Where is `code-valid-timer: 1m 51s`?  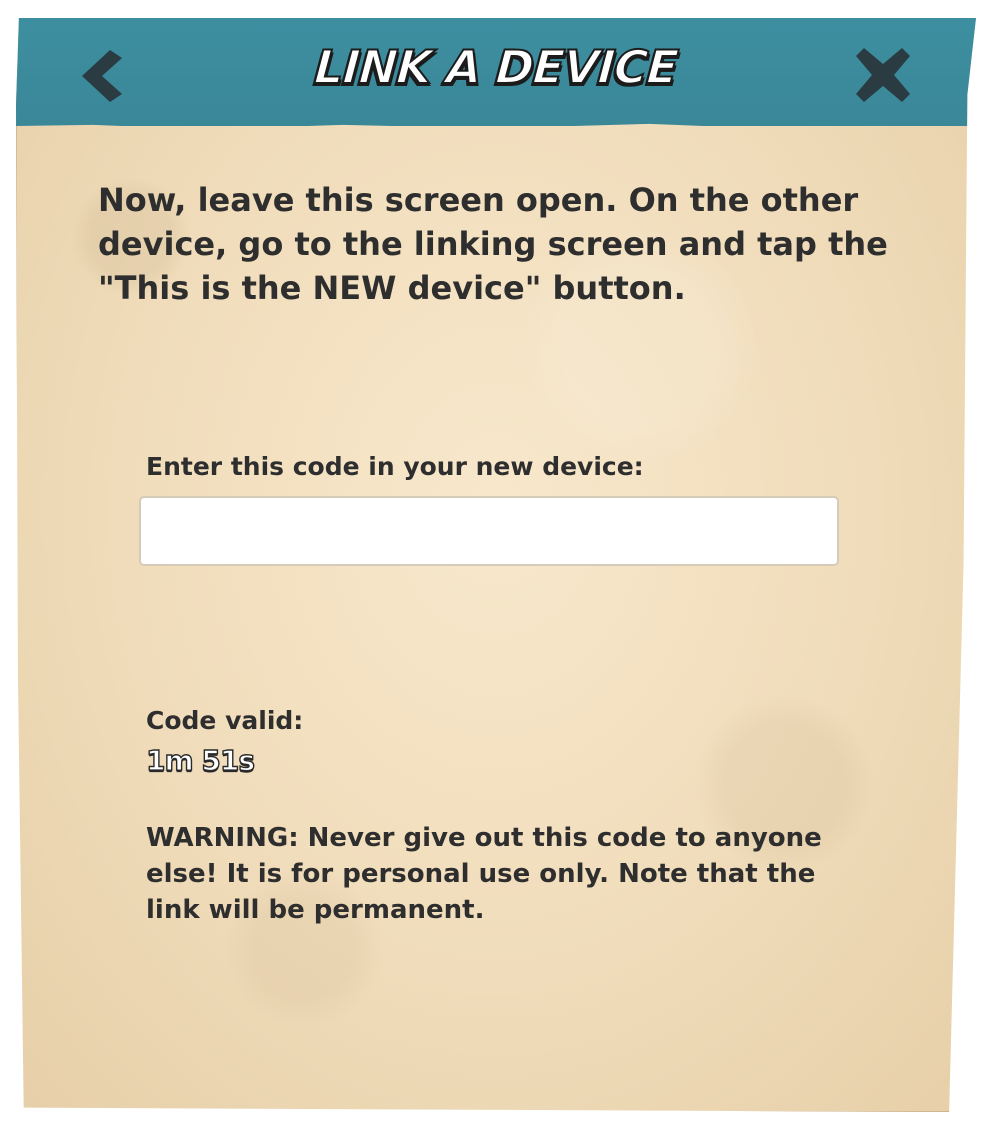
code-valid-timer: 1m 51s is located at coordinates (200, 760).